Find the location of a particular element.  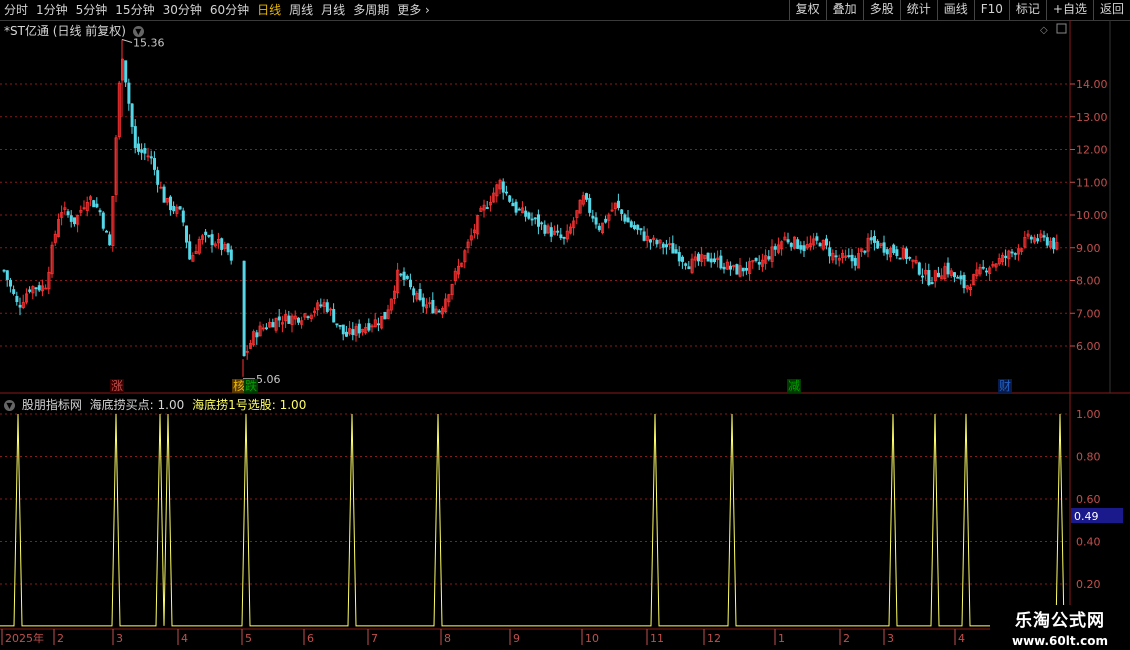

date-label: 8 is located at coordinates (447, 638).